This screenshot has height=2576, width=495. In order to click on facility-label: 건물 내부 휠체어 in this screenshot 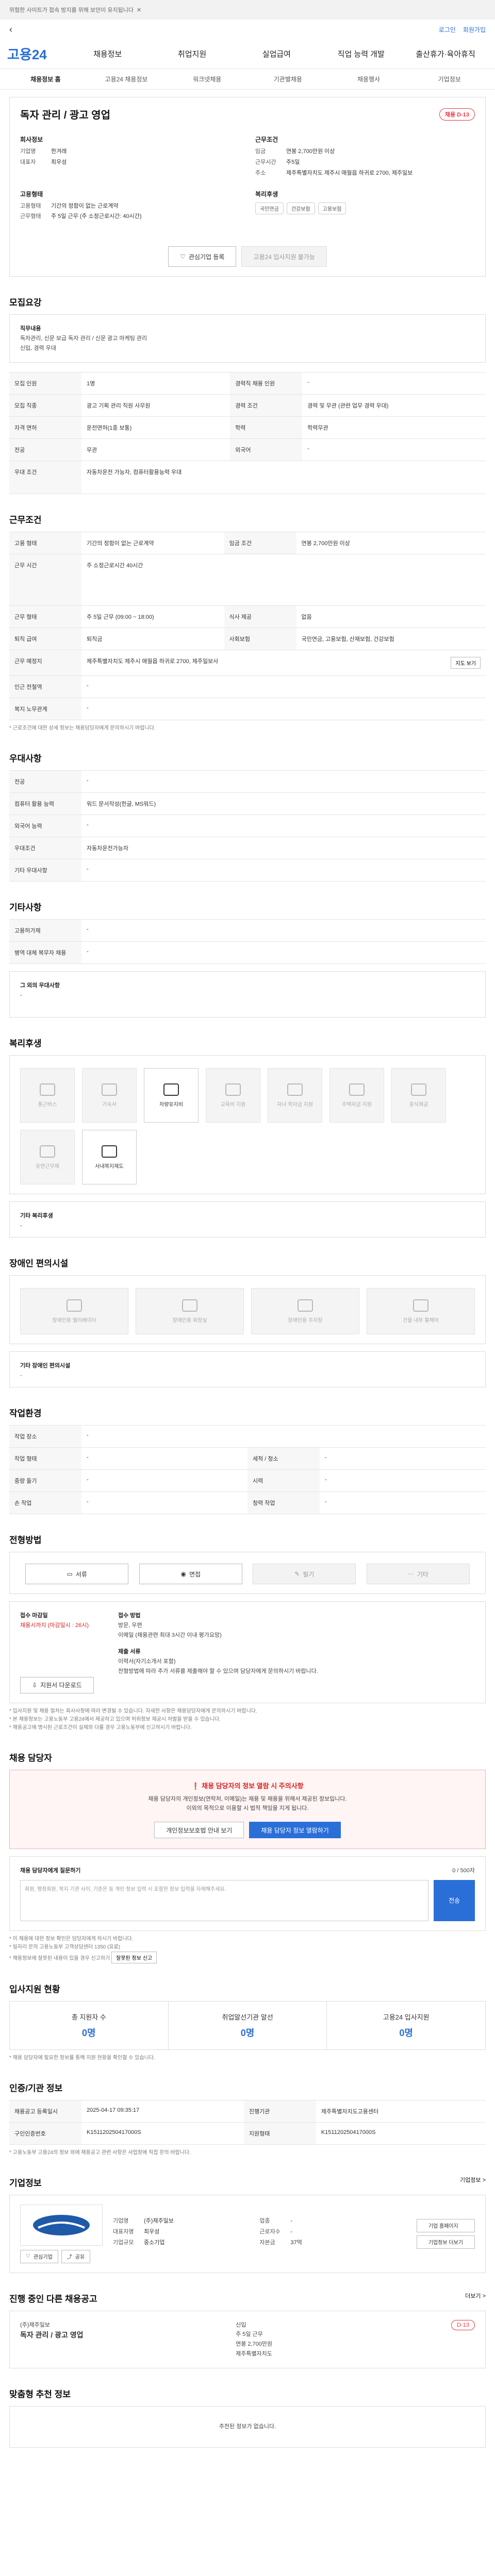, I will do `click(421, 1320)`.